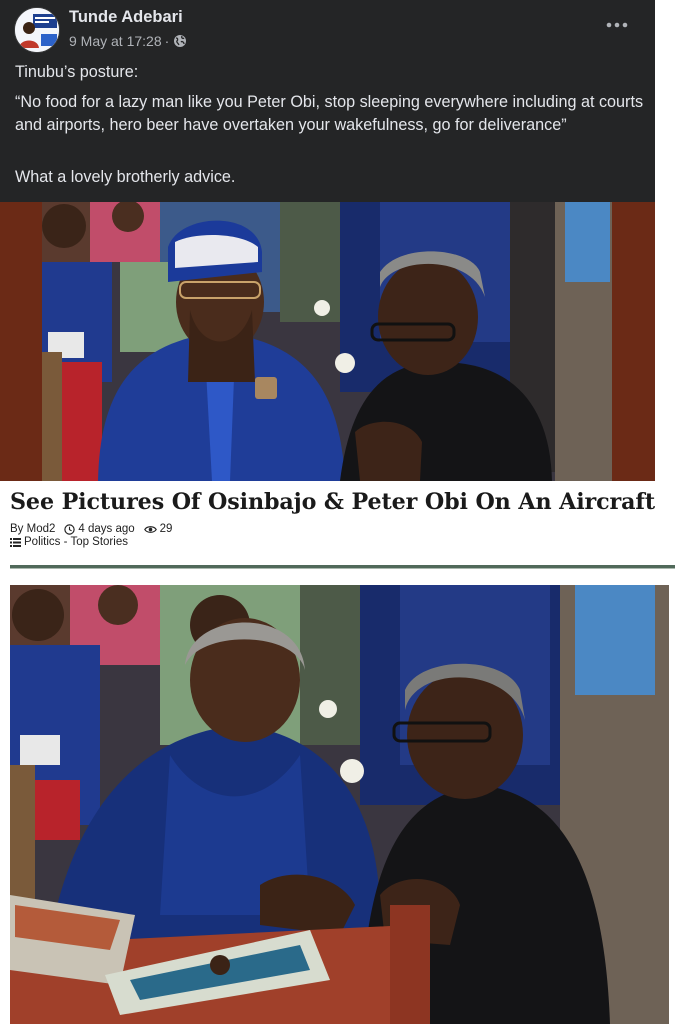 This screenshot has height=1024, width=679. What do you see at coordinates (617, 25) in the screenshot?
I see `more-options-icon` at bounding box center [617, 25].